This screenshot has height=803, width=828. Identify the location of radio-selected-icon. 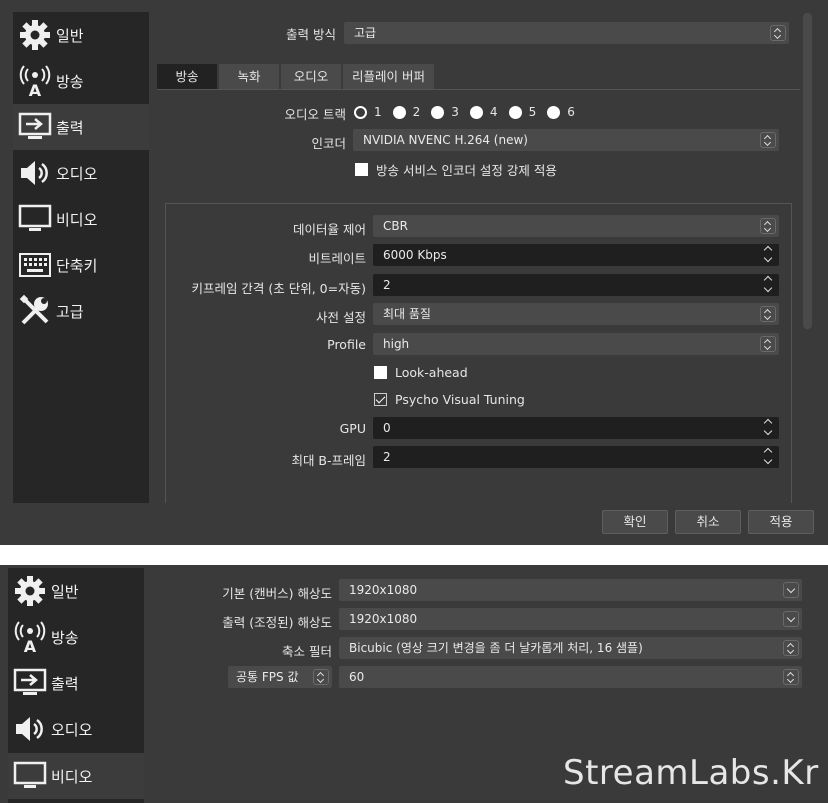
(360, 112).